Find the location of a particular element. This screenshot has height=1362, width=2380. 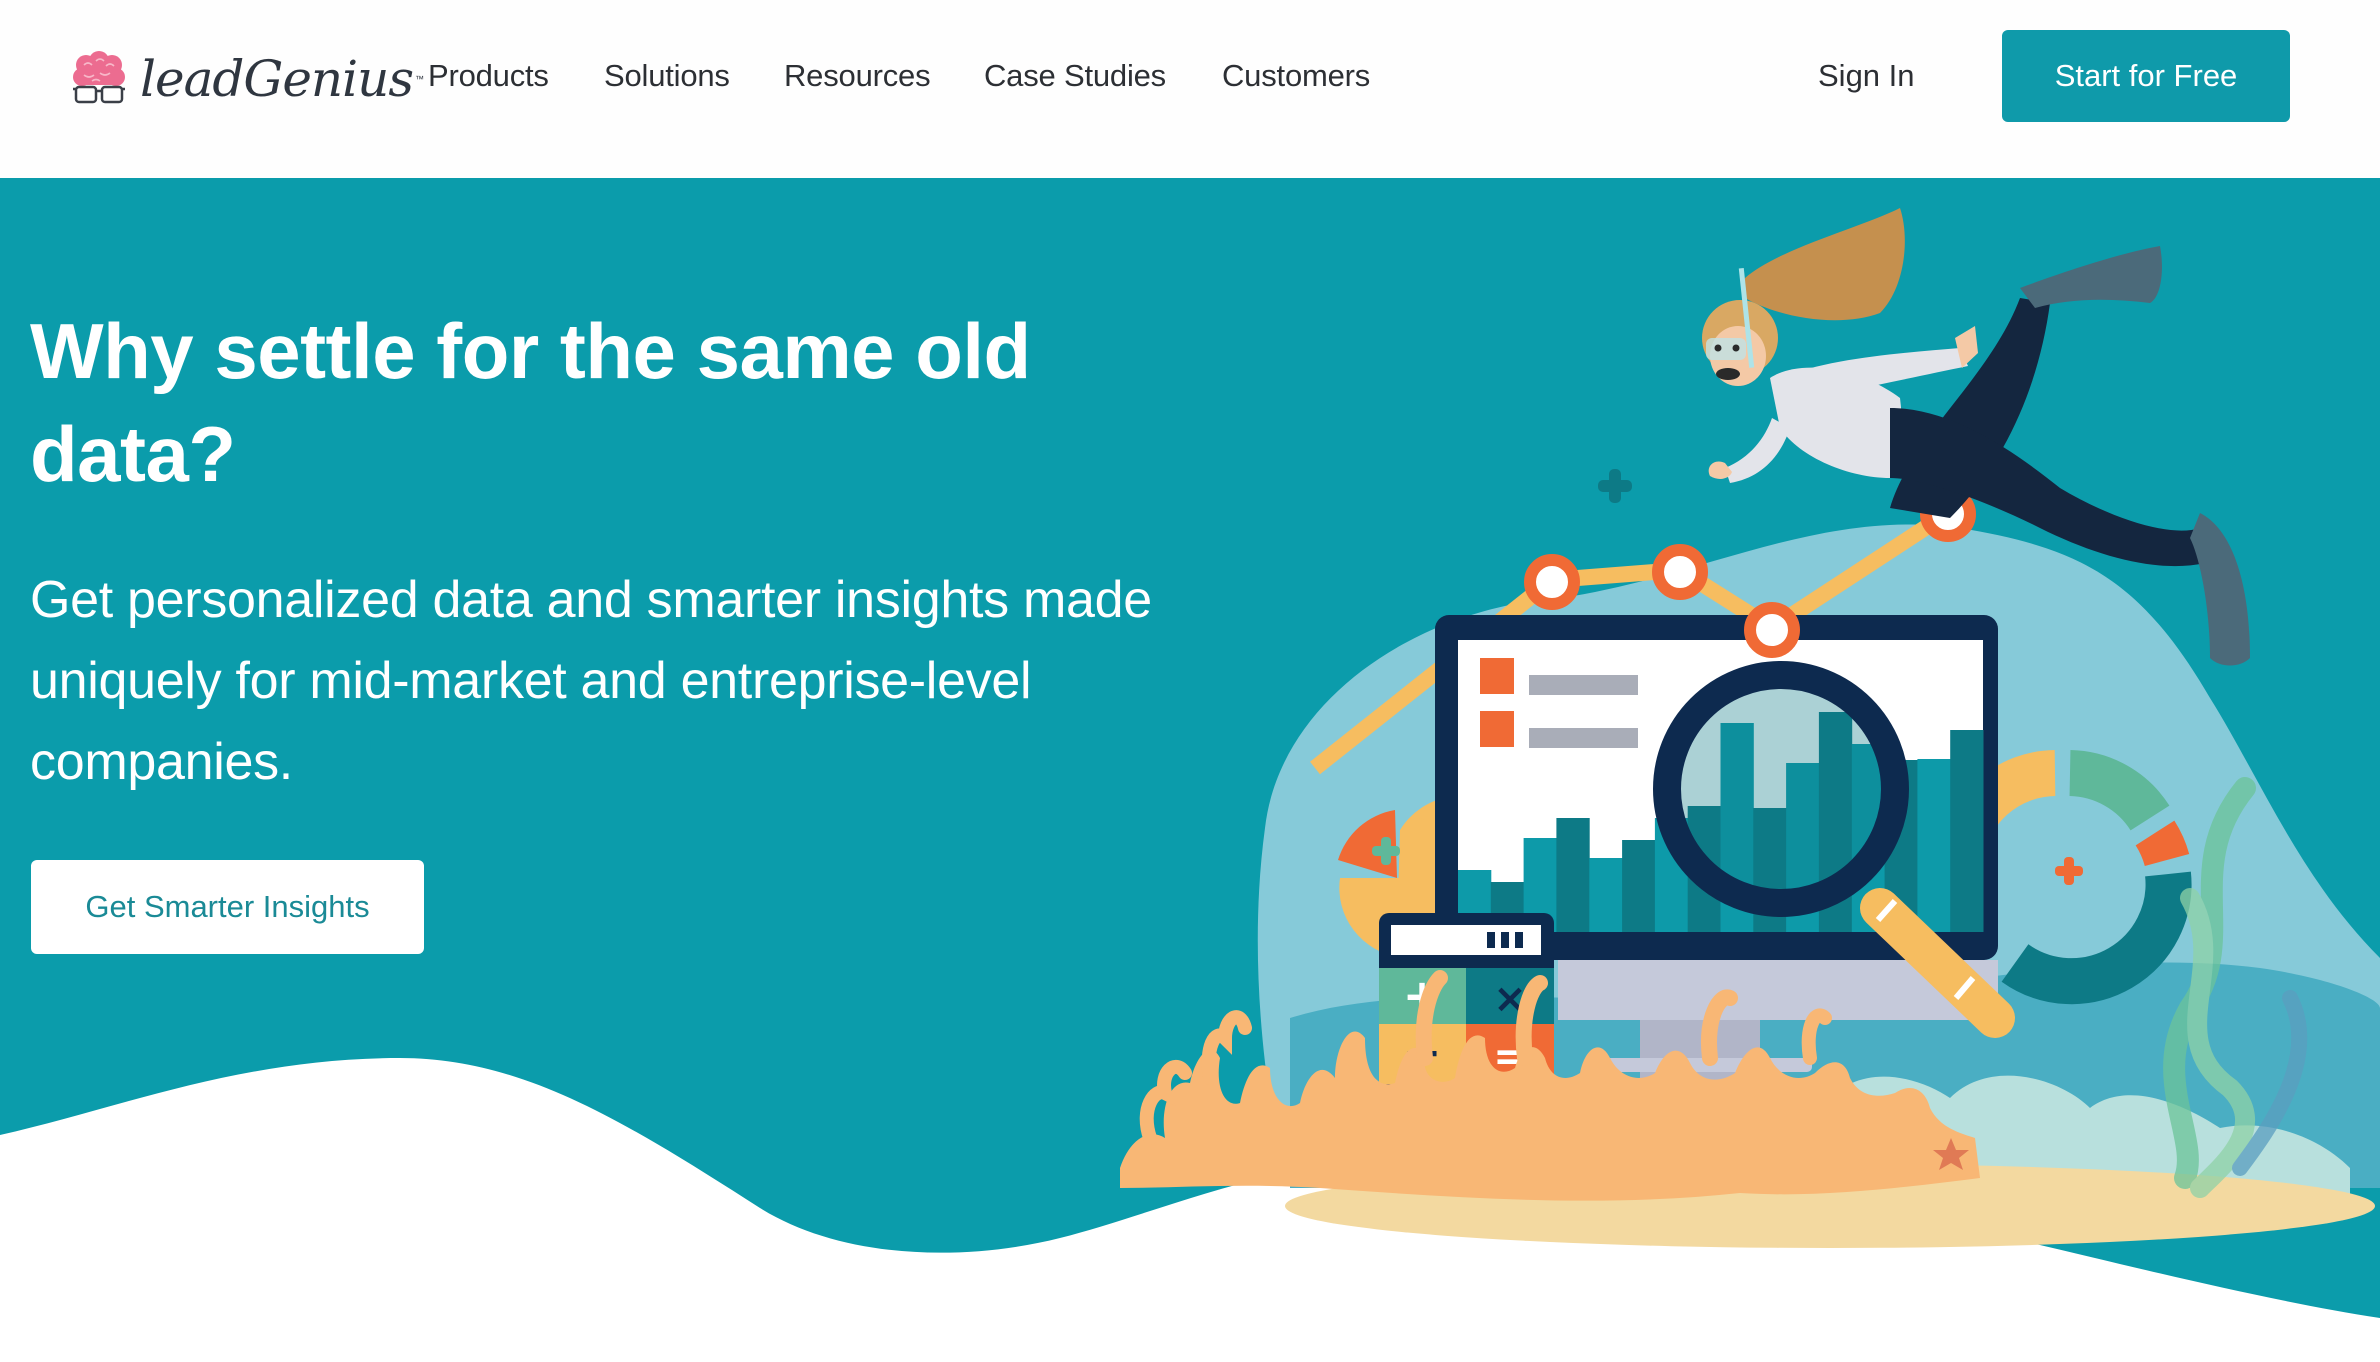

nav-resources: Resources is located at coordinates (860, 76).